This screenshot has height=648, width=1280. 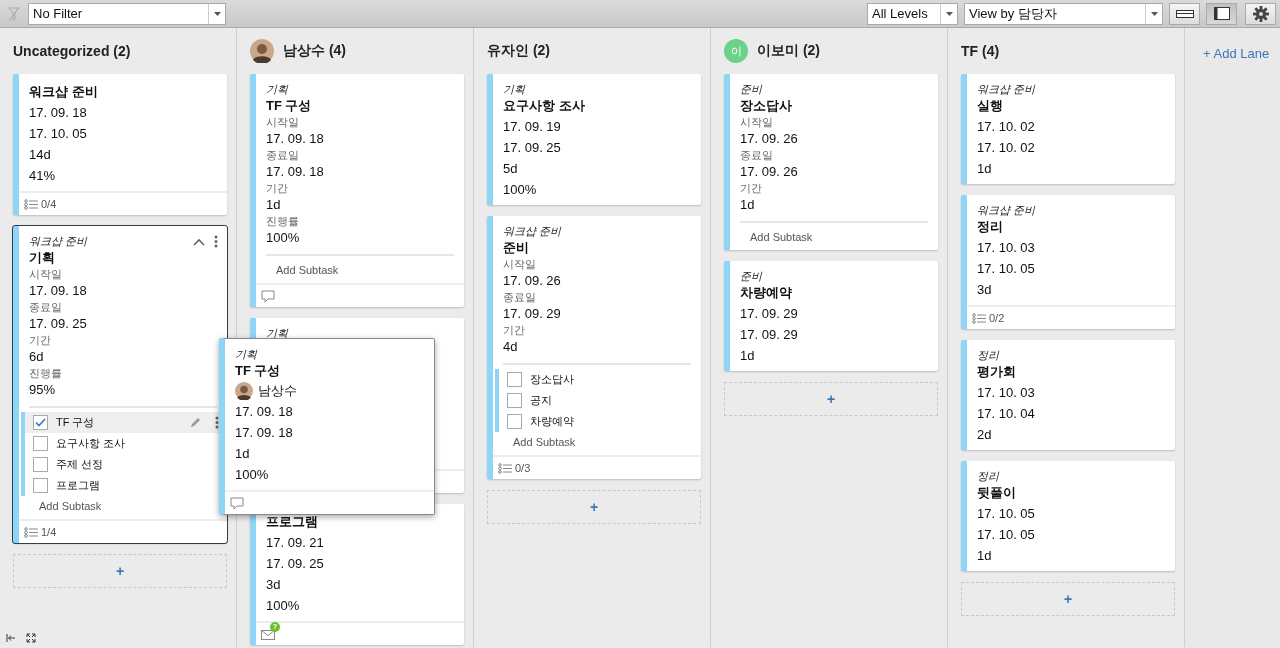 What do you see at coordinates (43, 176) in the screenshot?
I see `field-value: 41%` at bounding box center [43, 176].